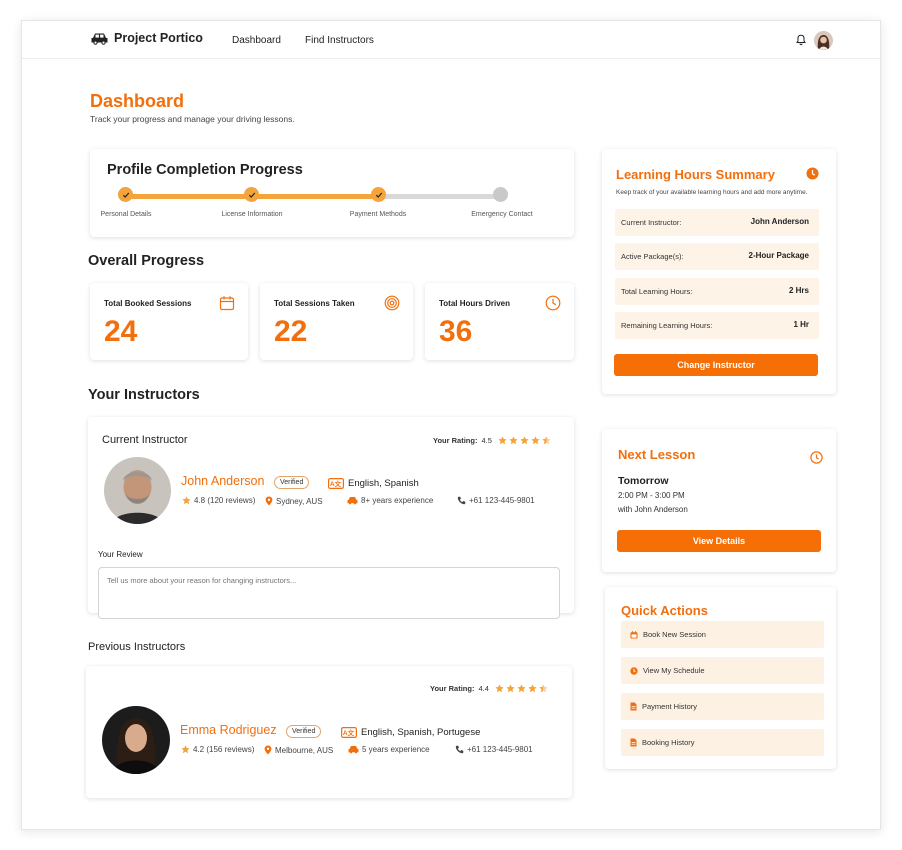 The width and height of the screenshot is (902, 850). What do you see at coordinates (459, 749) in the screenshot?
I see `phone-icon` at bounding box center [459, 749].